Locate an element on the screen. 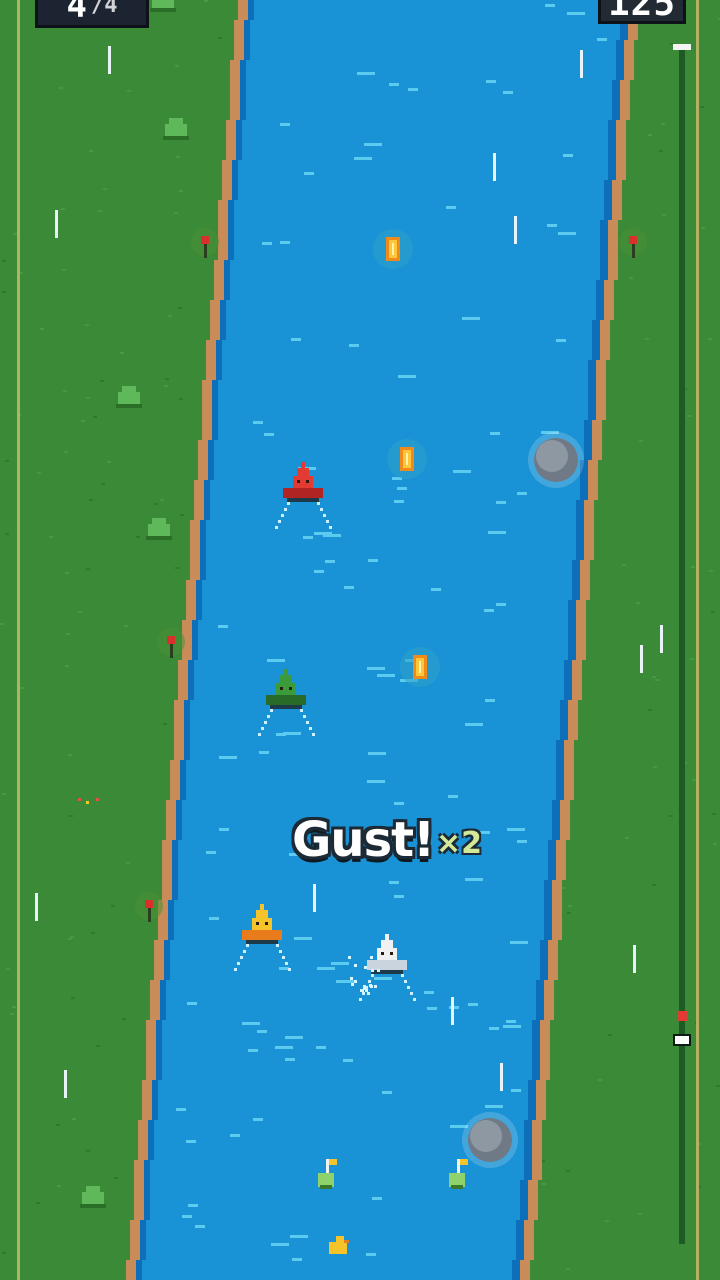 This screenshot has height=1280, width=720. race-progress-rival-marker is located at coordinates (683, 1016).